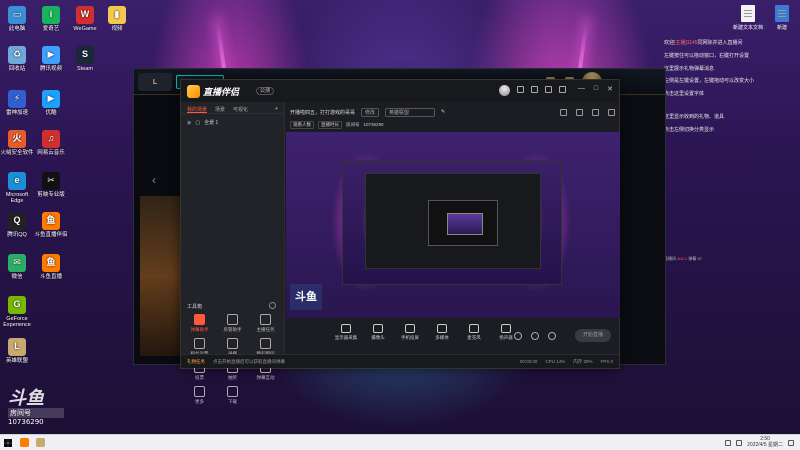 The width and height of the screenshot is (800, 450). I want to click on desktop-icon-label: 雷神加速, so click(16, 113).